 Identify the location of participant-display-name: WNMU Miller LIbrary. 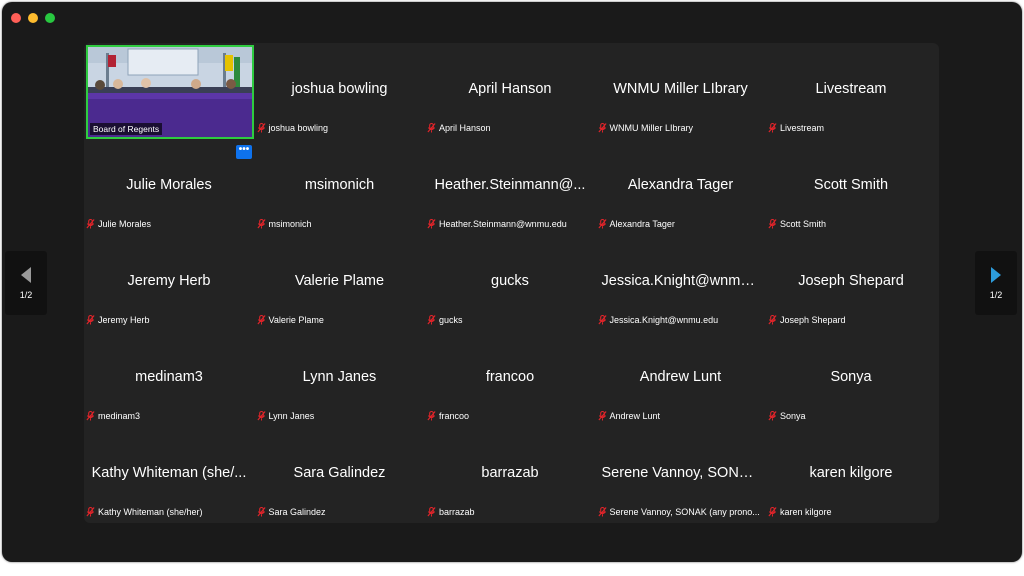
(680, 89).